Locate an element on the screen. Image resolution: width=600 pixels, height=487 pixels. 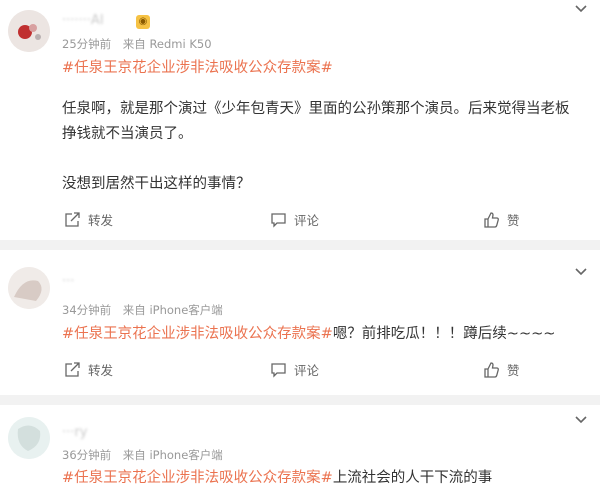
post-meta: 34分钟前 来自 iPhone客户端 is located at coordinates (142, 310).